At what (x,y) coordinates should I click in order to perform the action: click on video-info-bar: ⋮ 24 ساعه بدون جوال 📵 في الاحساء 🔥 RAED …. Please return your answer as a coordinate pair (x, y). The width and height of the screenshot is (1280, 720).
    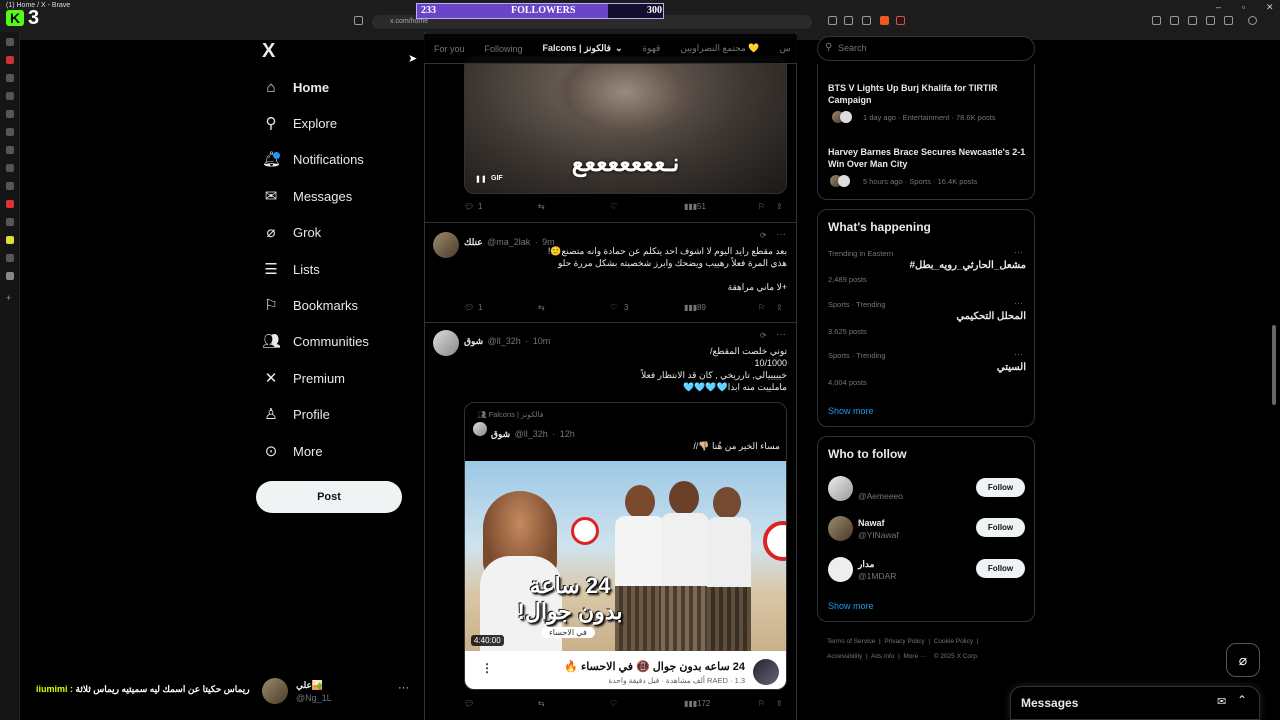
    Looking at the image, I should click on (625, 670).